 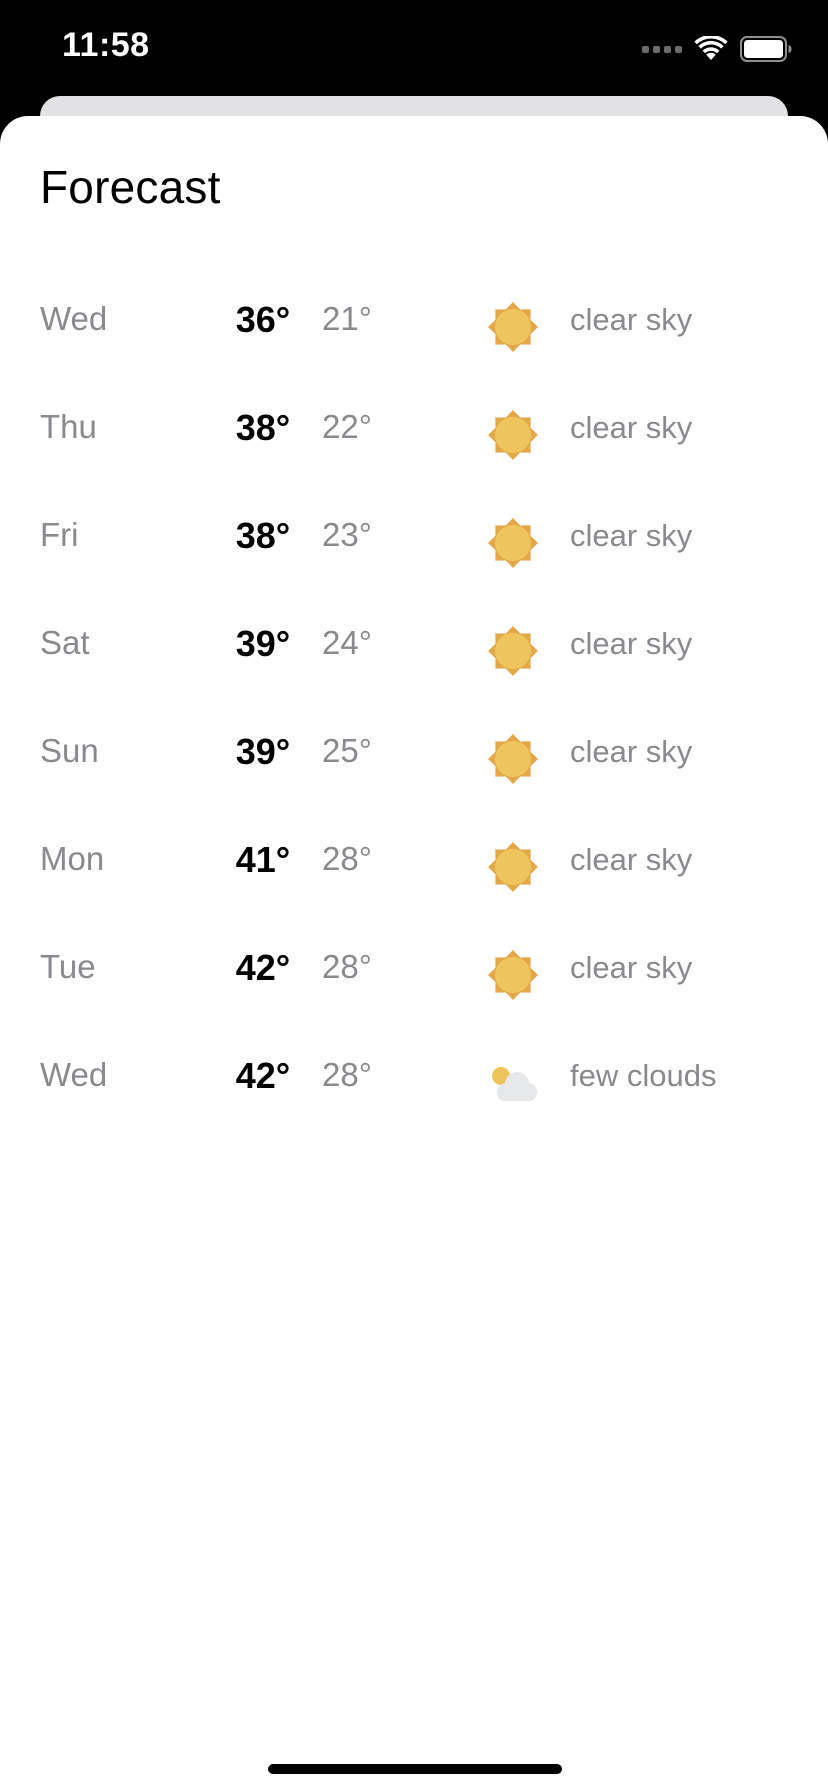 I want to click on forecast-high: 36°, so click(x=263, y=319).